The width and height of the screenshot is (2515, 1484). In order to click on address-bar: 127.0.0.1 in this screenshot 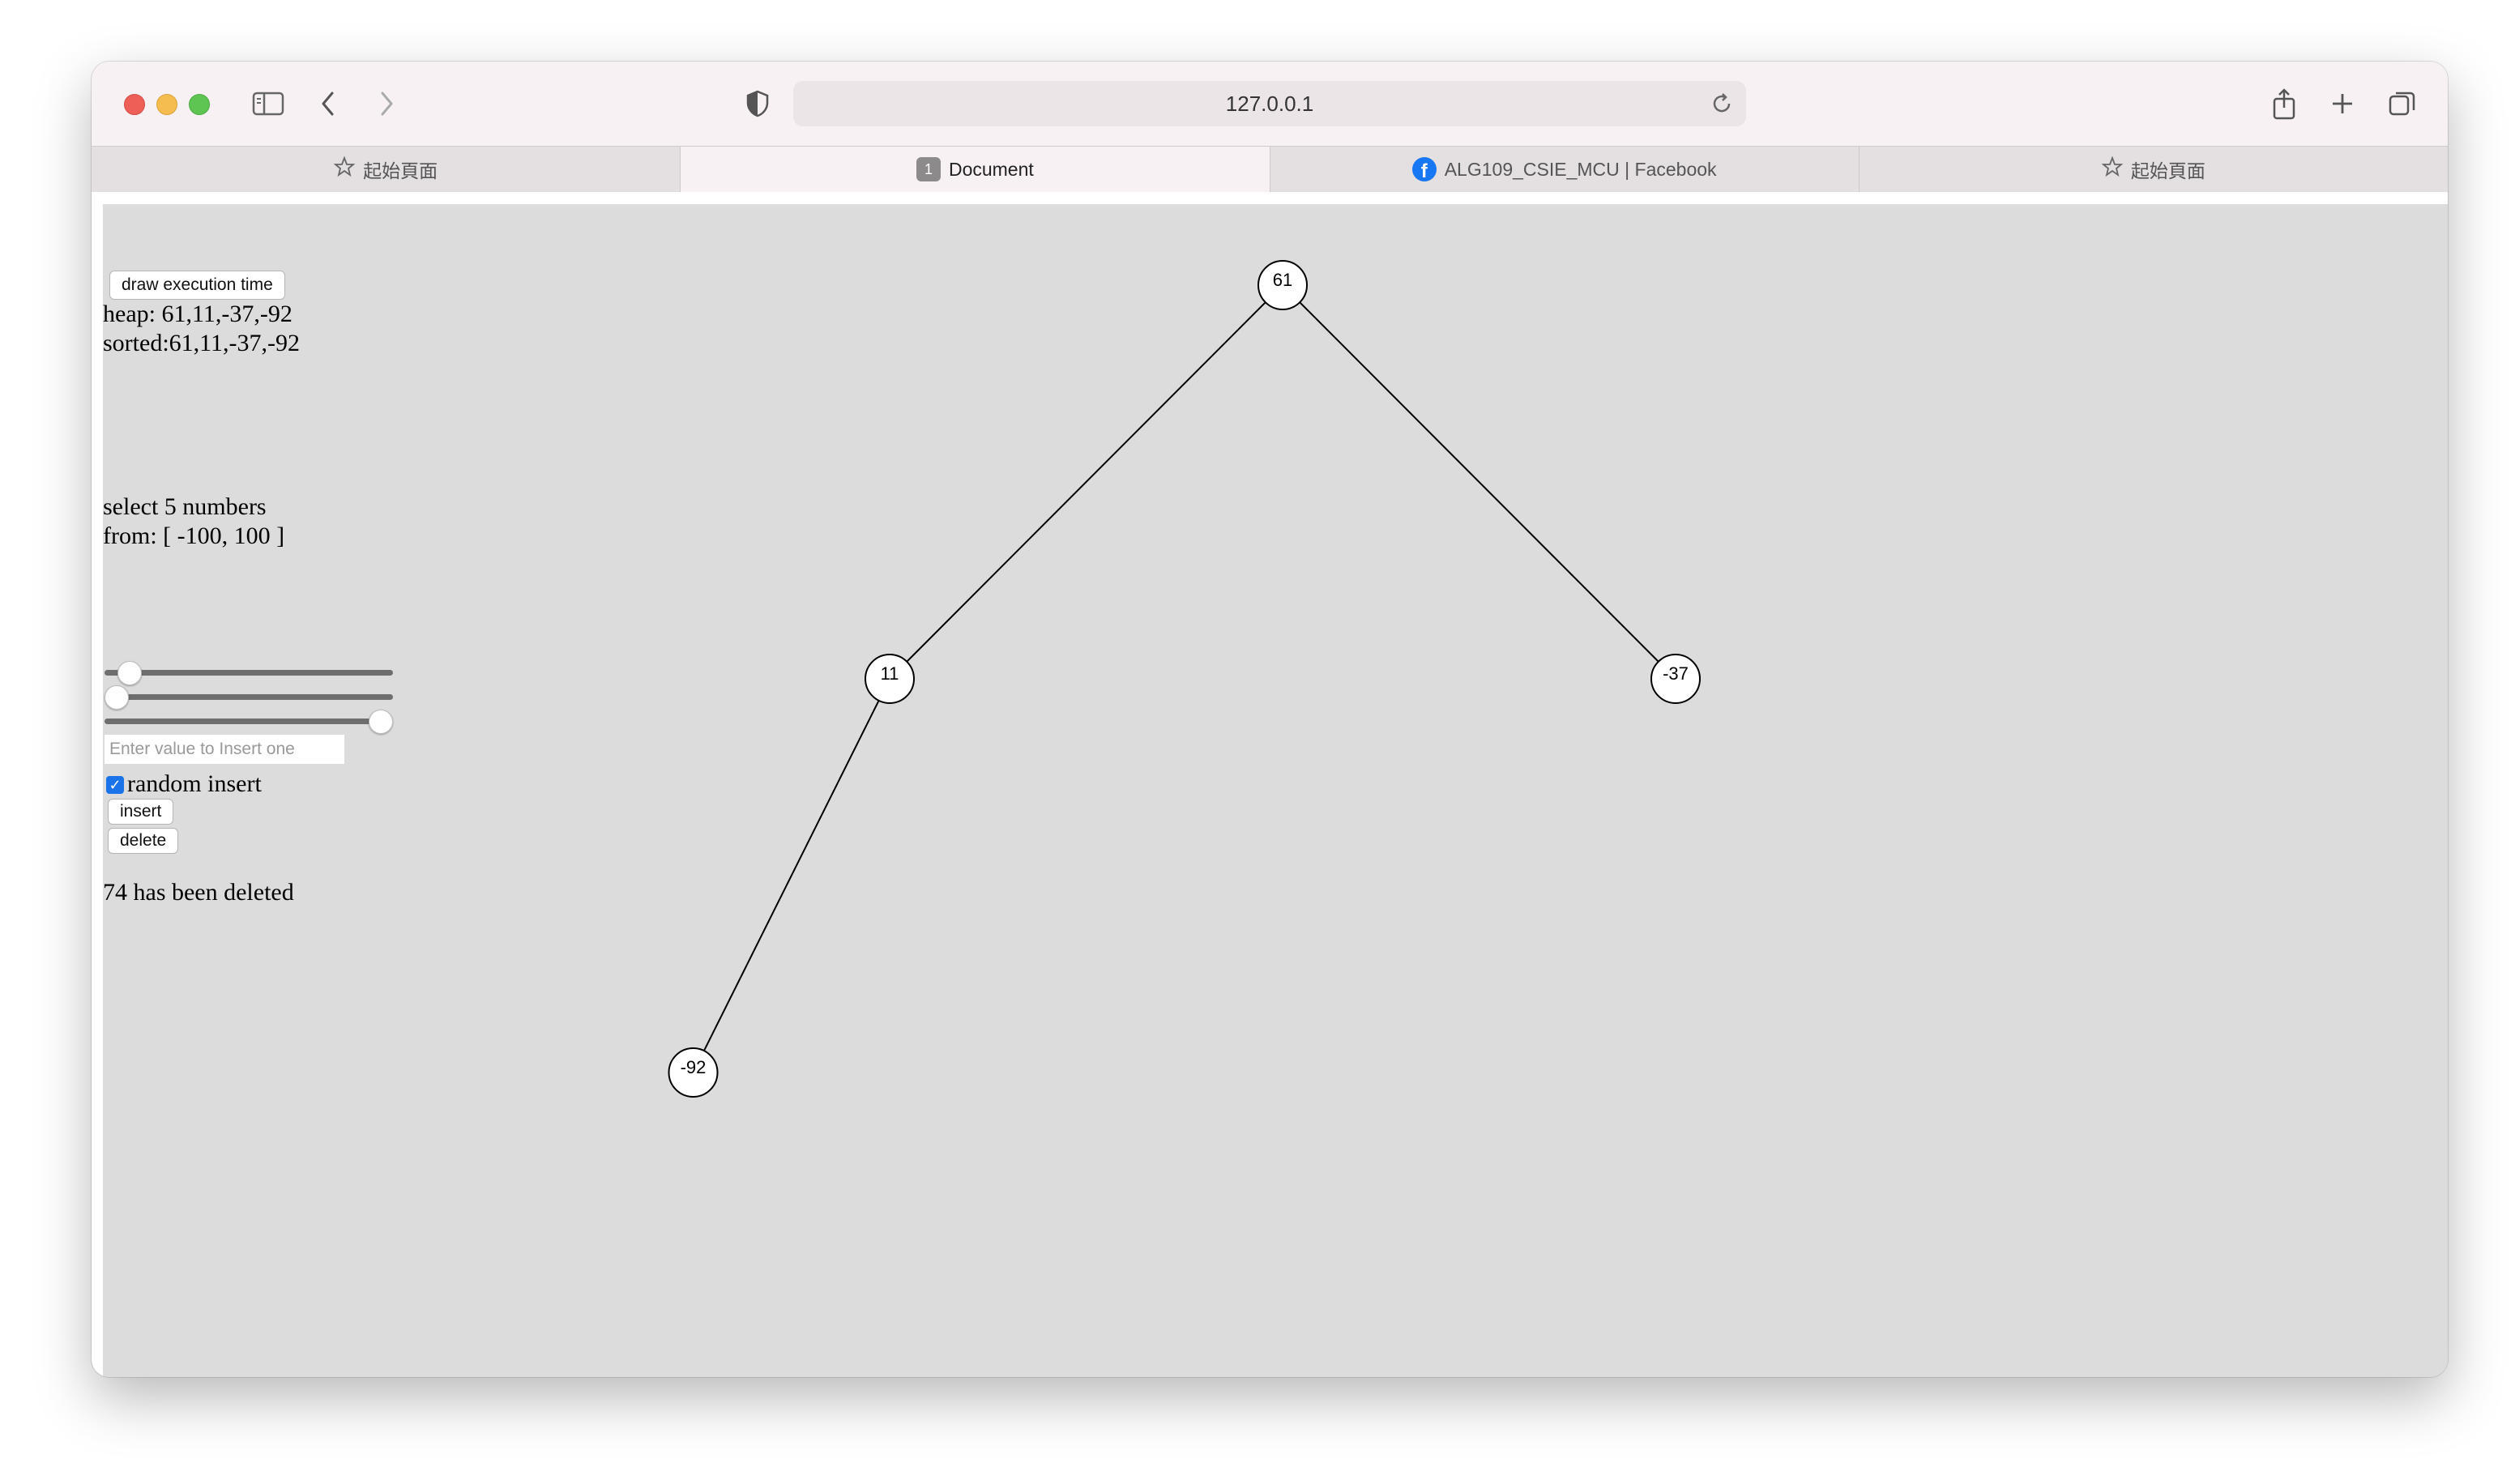, I will do `click(1270, 103)`.